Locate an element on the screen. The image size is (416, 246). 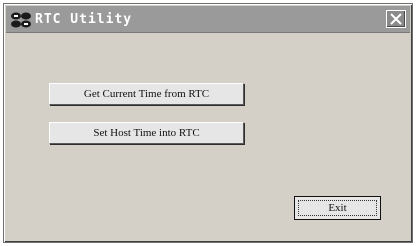
close-button is located at coordinates (396, 19).